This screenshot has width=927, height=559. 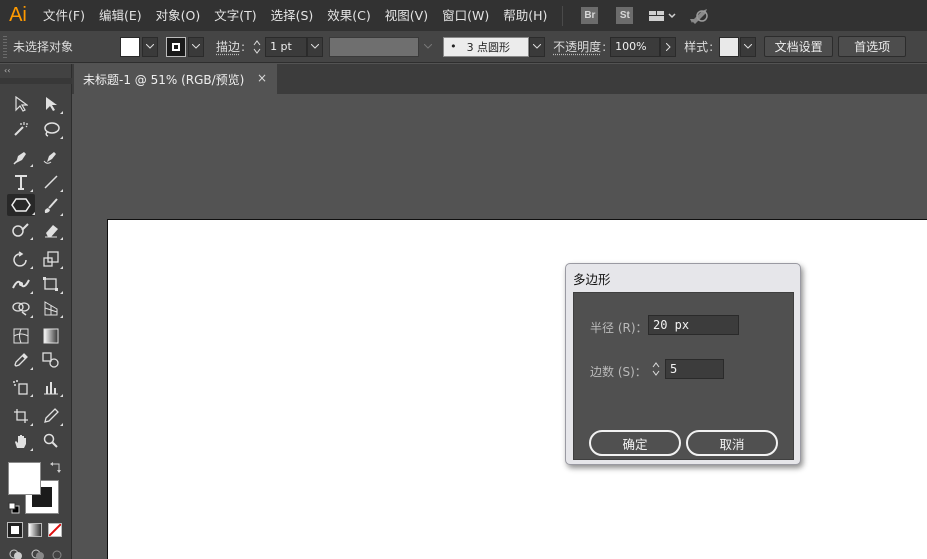 I want to click on stroke-swatch, so click(x=176, y=46).